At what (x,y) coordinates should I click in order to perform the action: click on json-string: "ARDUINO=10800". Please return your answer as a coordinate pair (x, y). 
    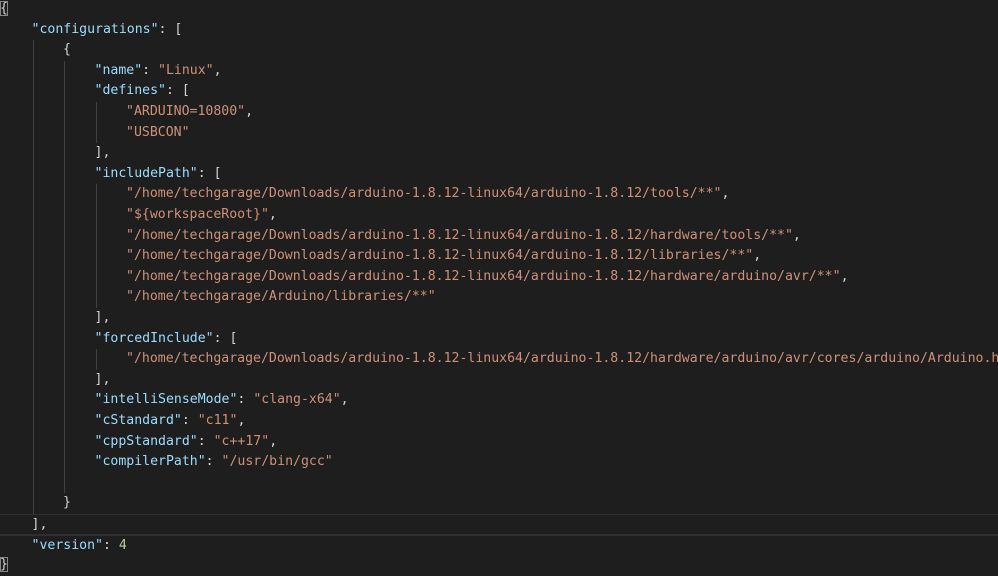
    Looking at the image, I should click on (186, 111).